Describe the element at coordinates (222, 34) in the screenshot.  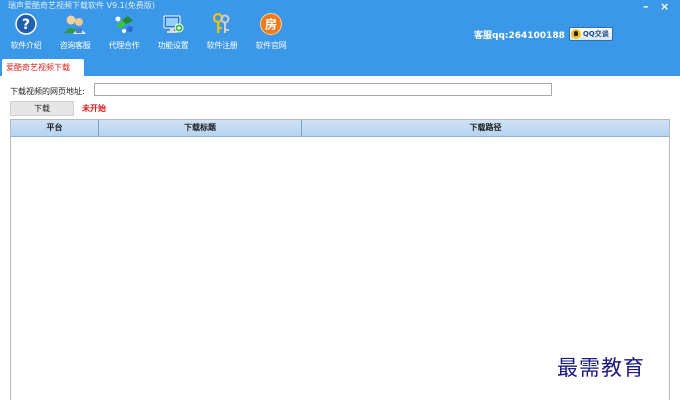
I see `toolbar-register-button: 软件注册` at that location.